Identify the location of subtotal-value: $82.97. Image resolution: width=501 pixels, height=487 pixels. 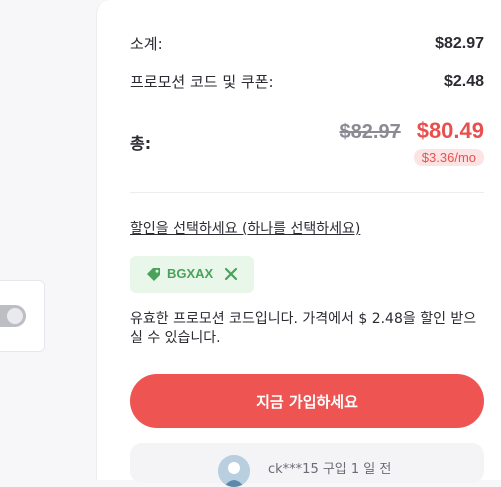
(459, 43).